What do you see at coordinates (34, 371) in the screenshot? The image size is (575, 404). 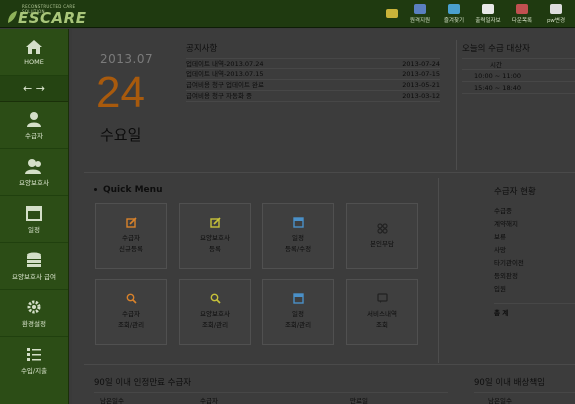 I see `sidebar-item-label: 수입/지출` at bounding box center [34, 371].